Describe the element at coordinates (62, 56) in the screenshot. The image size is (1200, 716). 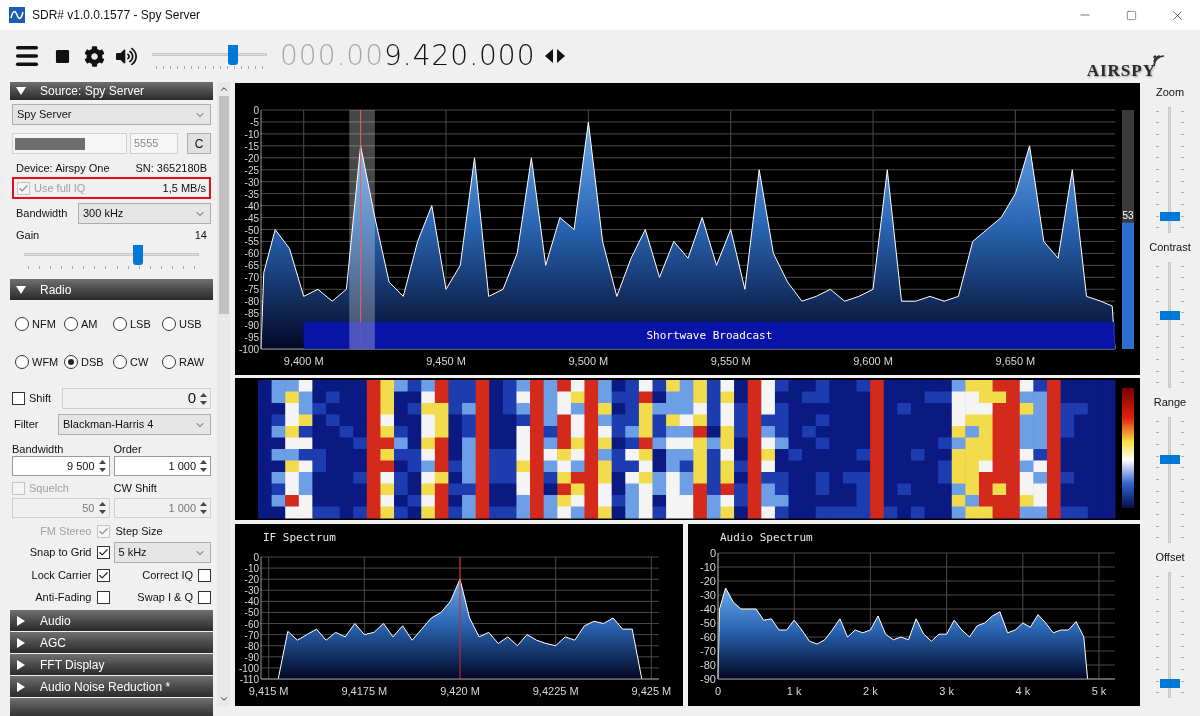
I see `stop-icon` at that location.